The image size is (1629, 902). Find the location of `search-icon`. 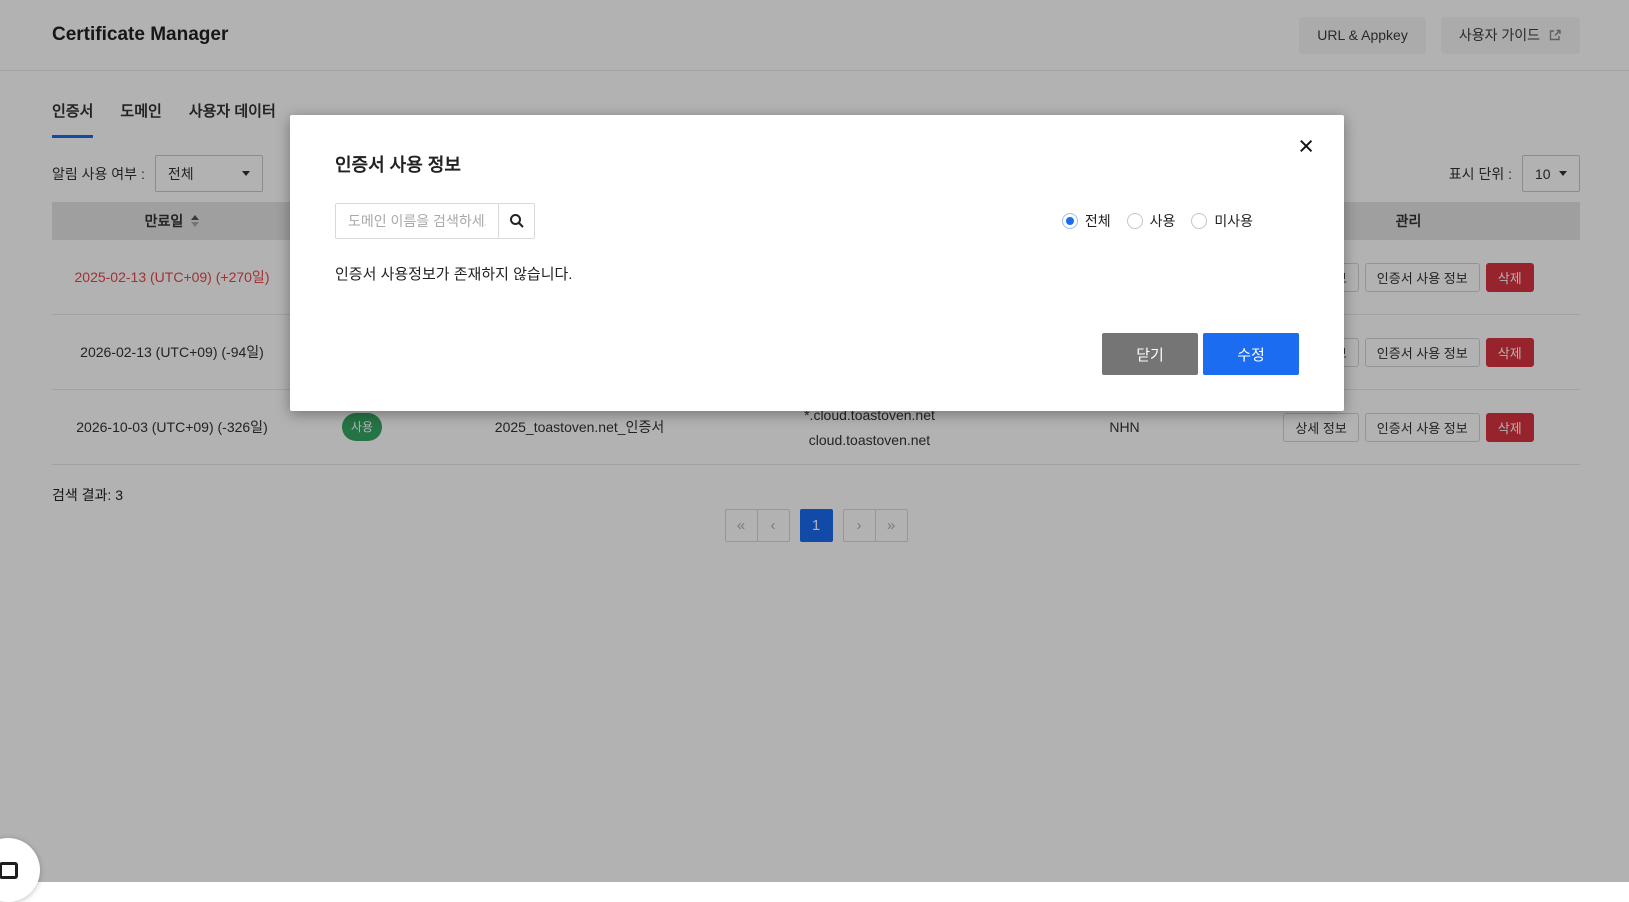

search-icon is located at coordinates (516, 221).